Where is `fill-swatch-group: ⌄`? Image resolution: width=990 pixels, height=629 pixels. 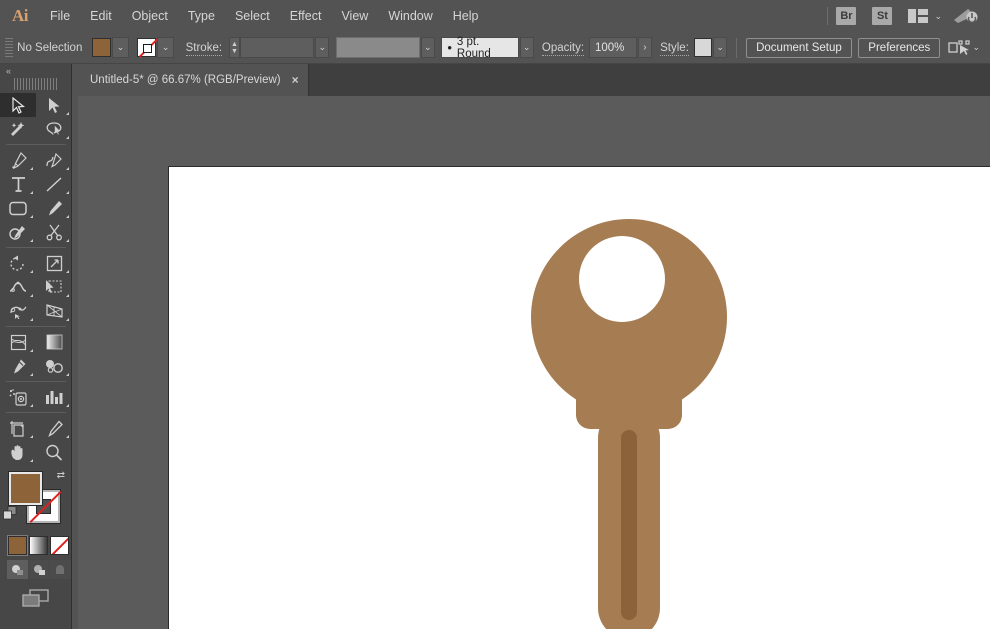
fill-swatch-group: ⌄ is located at coordinates (111, 47).